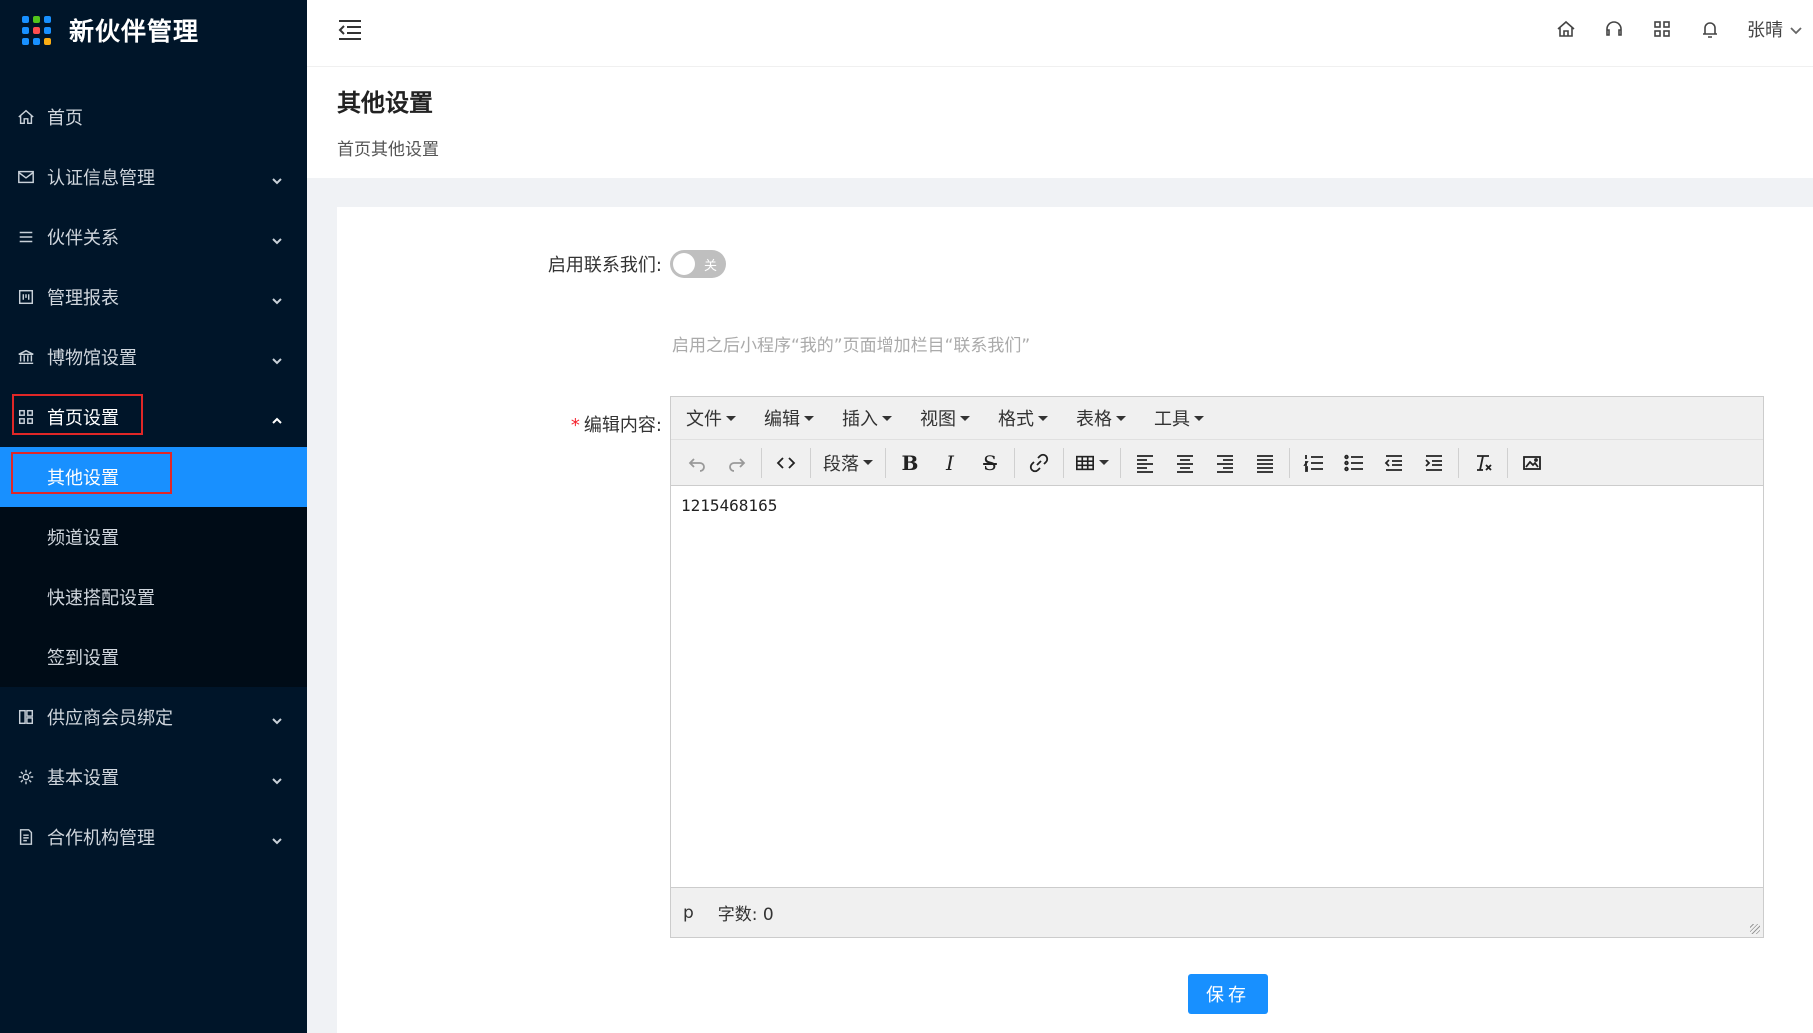 This screenshot has width=1813, height=1033. What do you see at coordinates (26, 357) in the screenshot?
I see `museum-icon` at bounding box center [26, 357].